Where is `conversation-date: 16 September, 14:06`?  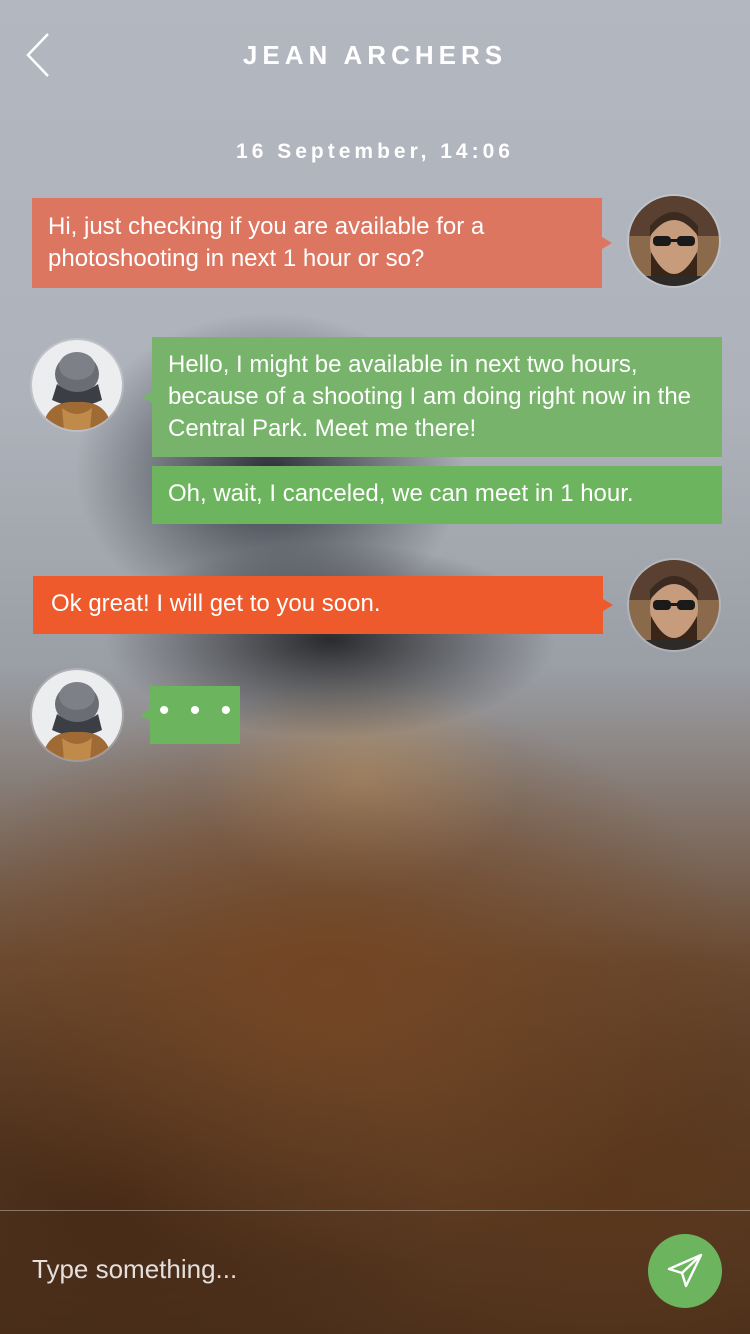 conversation-date: 16 September, 14:06 is located at coordinates (375, 151).